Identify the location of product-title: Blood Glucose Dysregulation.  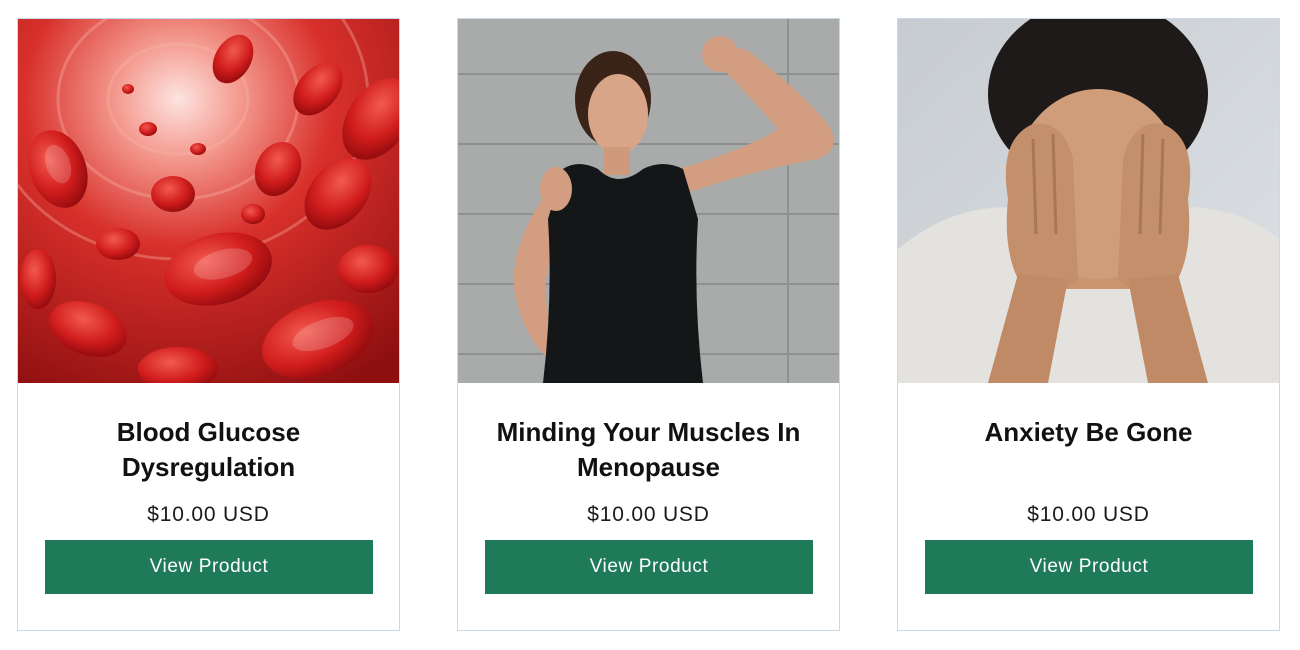
(208, 450).